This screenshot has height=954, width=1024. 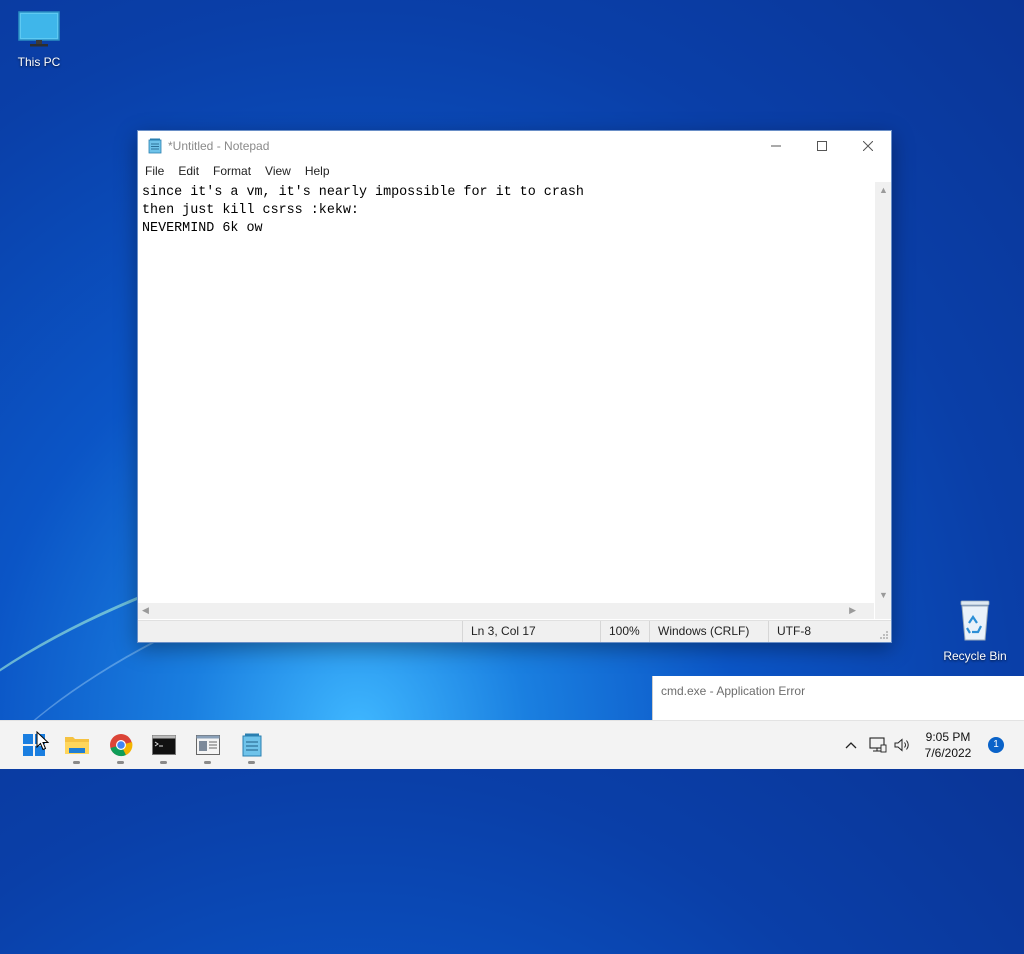 I want to click on menu-file: File, so click(x=154, y=171).